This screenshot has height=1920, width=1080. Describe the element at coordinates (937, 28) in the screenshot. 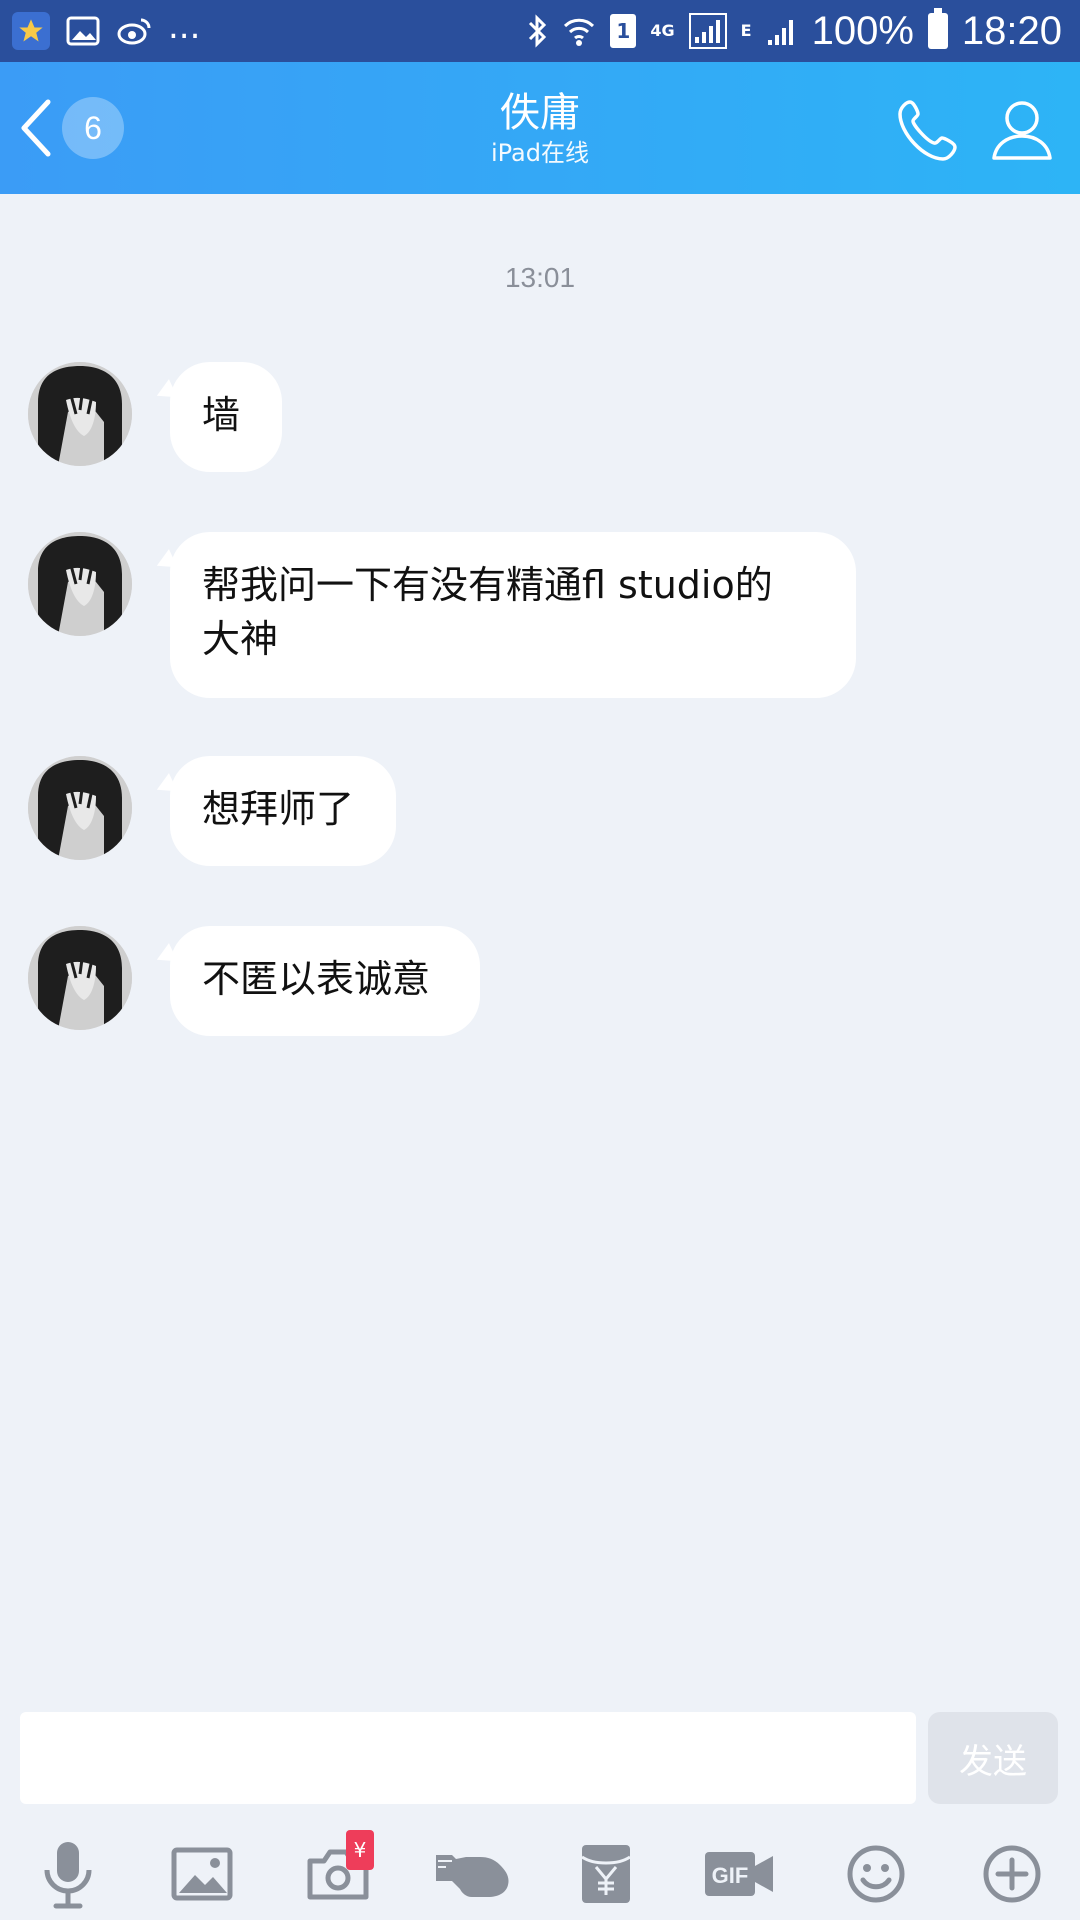

I see `battery-icon` at that location.